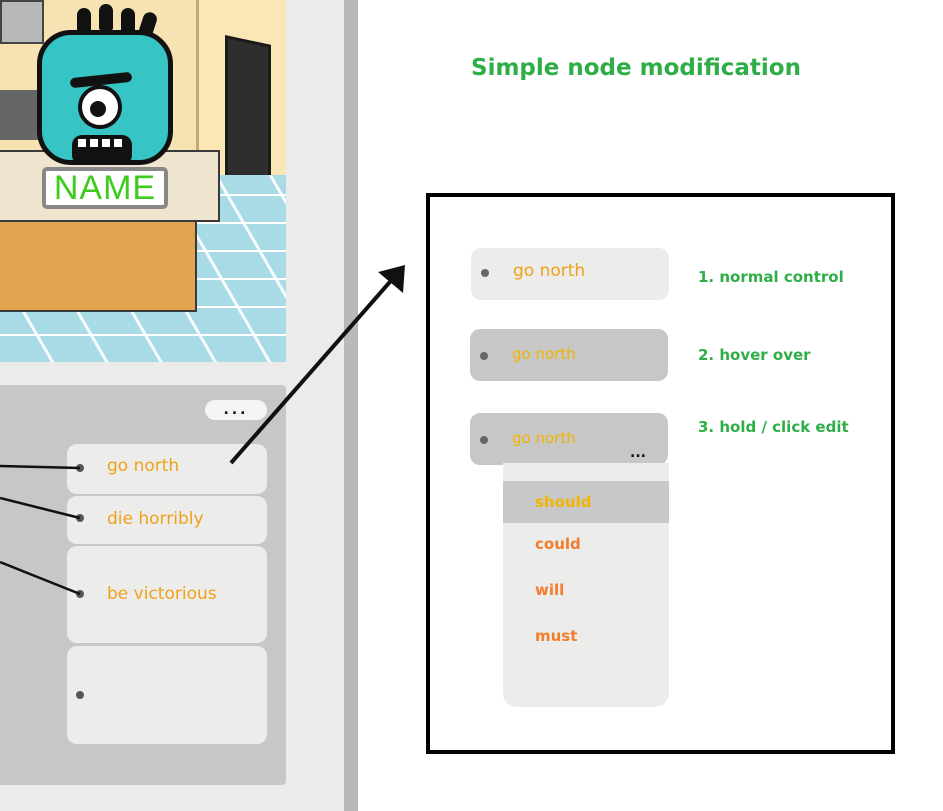 Image resolution: width=943 pixels, height=811 pixels. Describe the element at coordinates (106, 17) in the screenshot. I see `hair-tuft` at that location.